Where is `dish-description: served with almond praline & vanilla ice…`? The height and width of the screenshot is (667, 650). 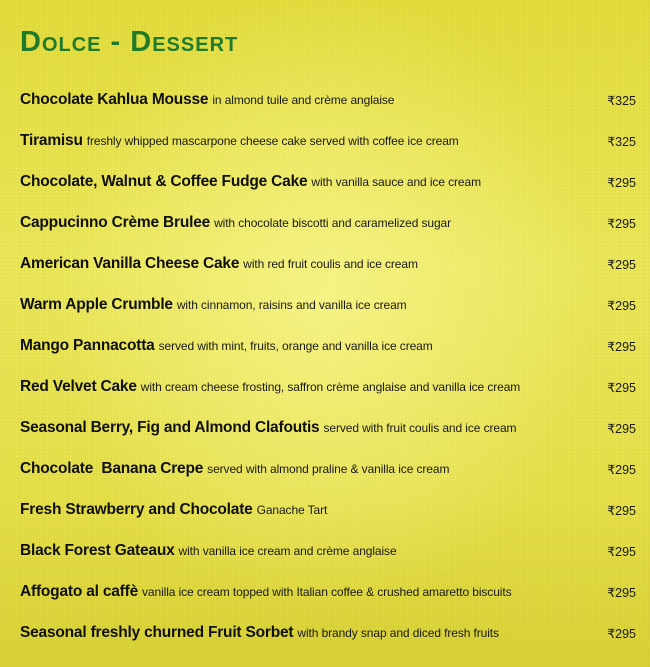
dish-description: served with almond praline & vanilla ice… is located at coordinates (328, 469).